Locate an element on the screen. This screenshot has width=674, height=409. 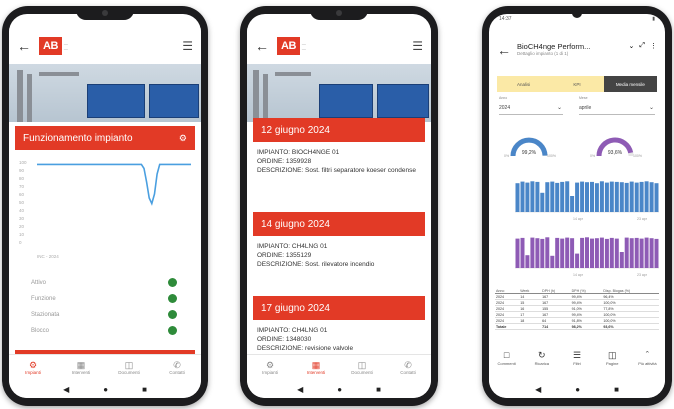
view-switch: Analisi KPI Media mensile is located at coordinates (577, 84).